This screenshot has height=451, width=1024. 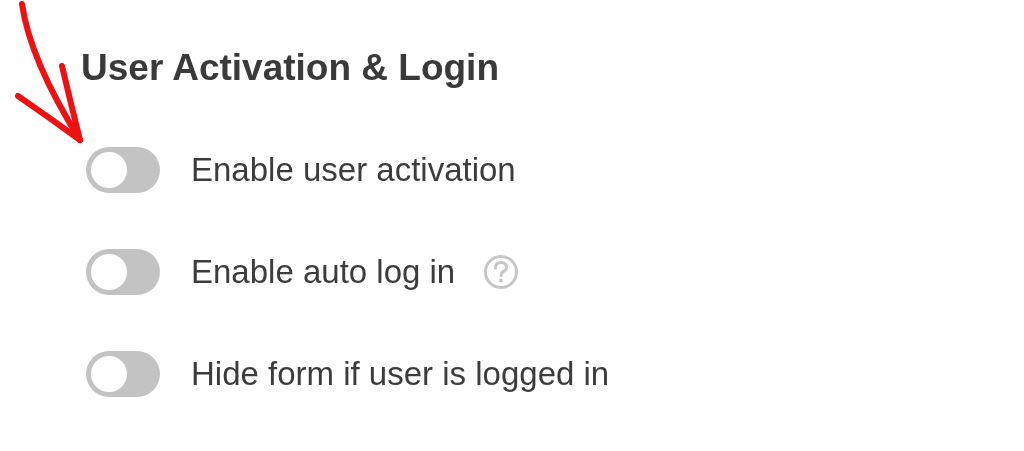 What do you see at coordinates (400, 374) in the screenshot?
I see `toggle-label: Hide form if user is logged in` at bounding box center [400, 374].